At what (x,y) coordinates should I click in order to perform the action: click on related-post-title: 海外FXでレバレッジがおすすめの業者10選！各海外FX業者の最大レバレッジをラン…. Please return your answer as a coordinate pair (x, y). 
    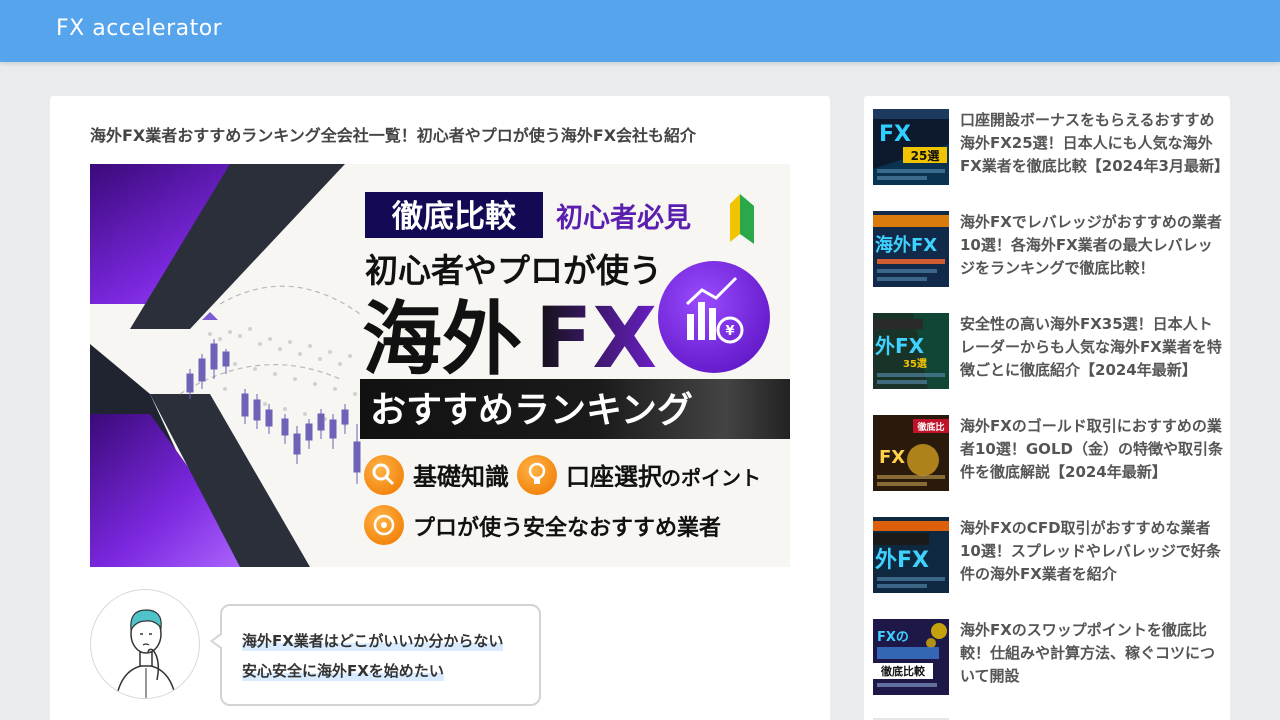
    Looking at the image, I should click on (1092, 245).